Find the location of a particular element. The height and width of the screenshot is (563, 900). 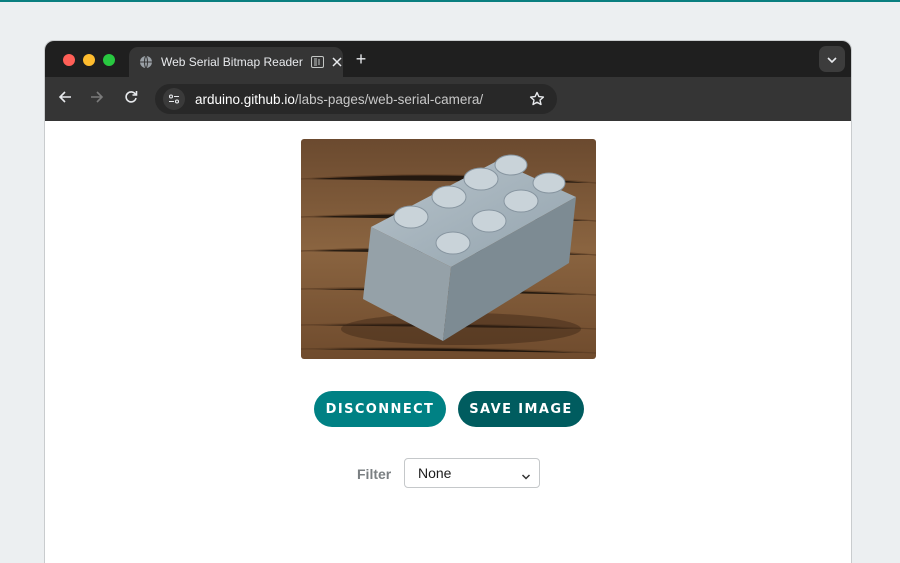

maximize-window-button is located at coordinates (109, 60).